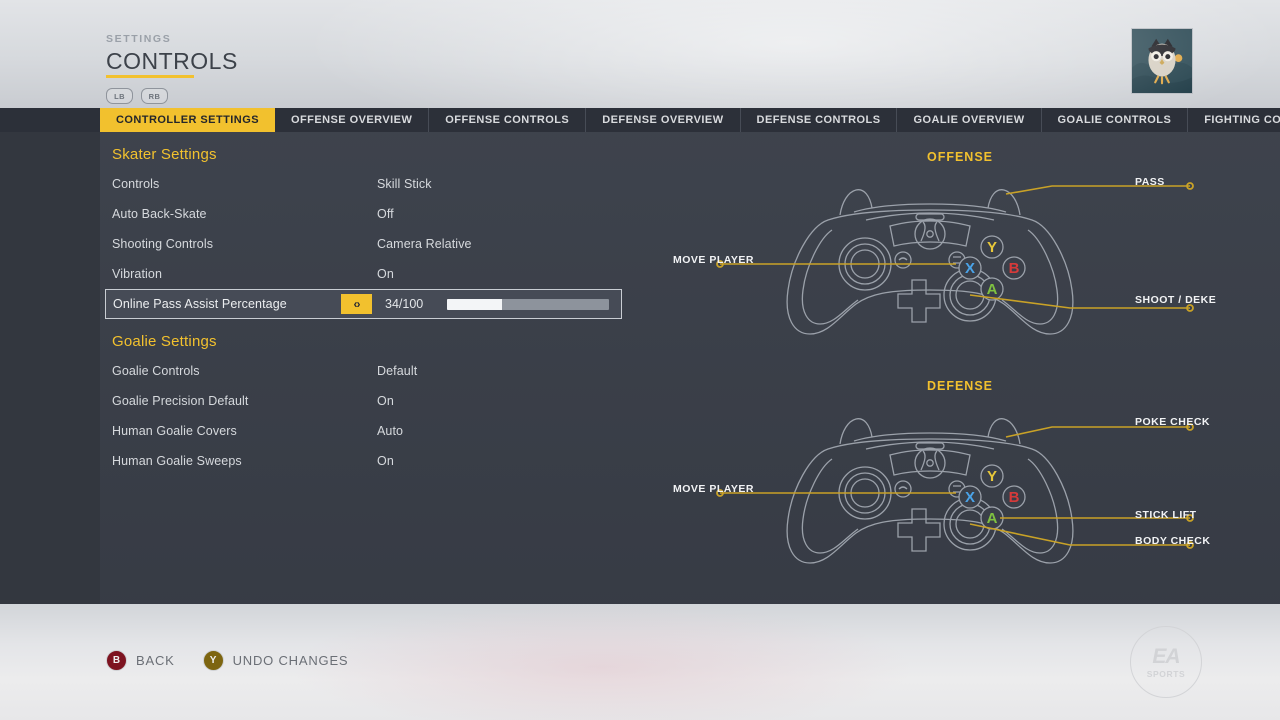 The width and height of the screenshot is (1280, 720). Describe the element at coordinates (404, 304) in the screenshot. I see `slider-value-text: 34/100` at that location.